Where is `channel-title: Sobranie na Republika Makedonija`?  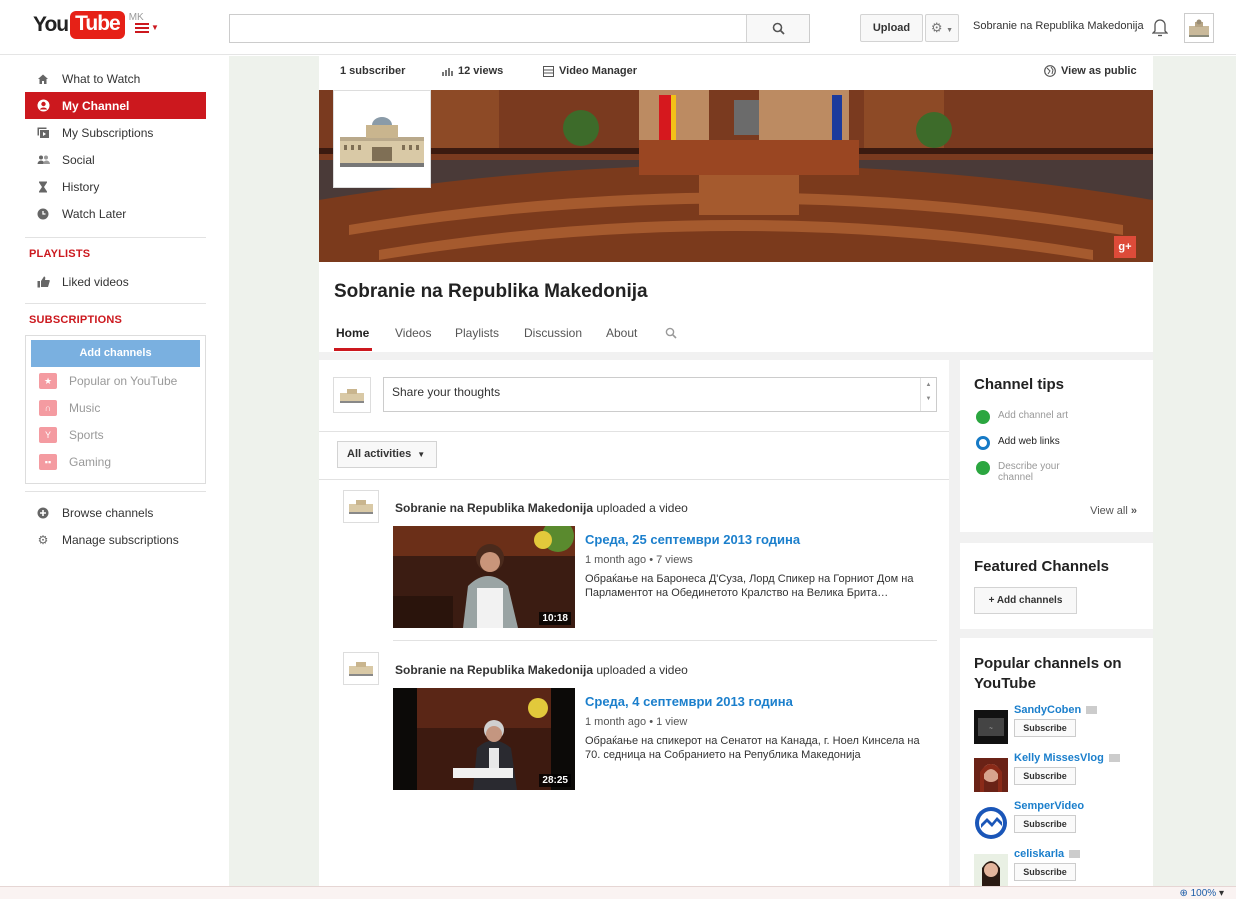 channel-title: Sobranie na Republika Makedonija is located at coordinates (491, 291).